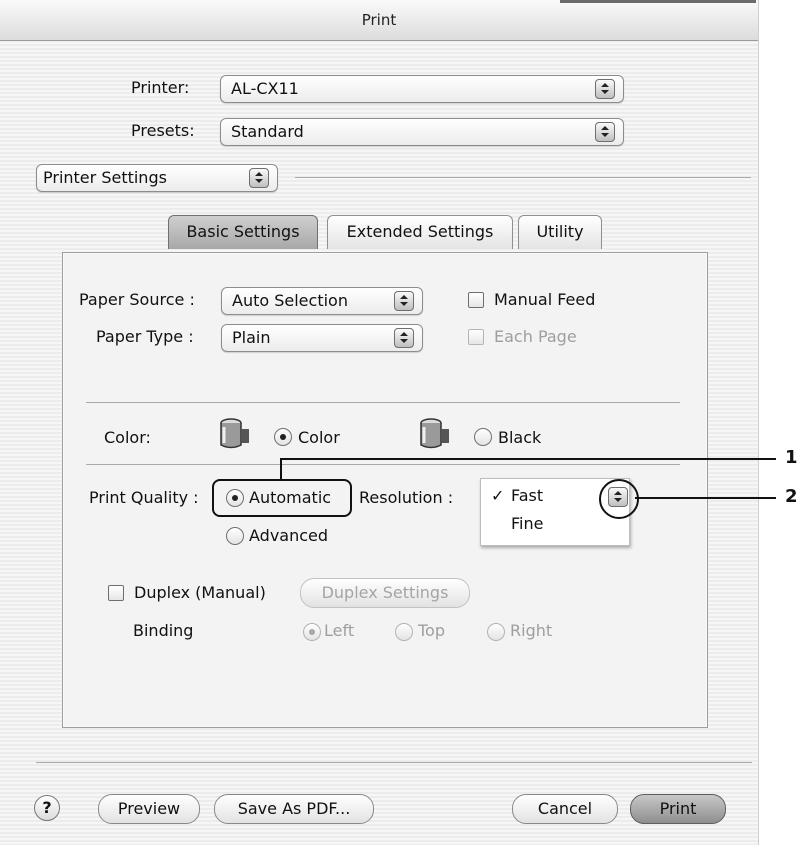 This screenshot has width=802, height=845. Describe the element at coordinates (116, 593) in the screenshot. I see `duplex-checkbox` at that location.